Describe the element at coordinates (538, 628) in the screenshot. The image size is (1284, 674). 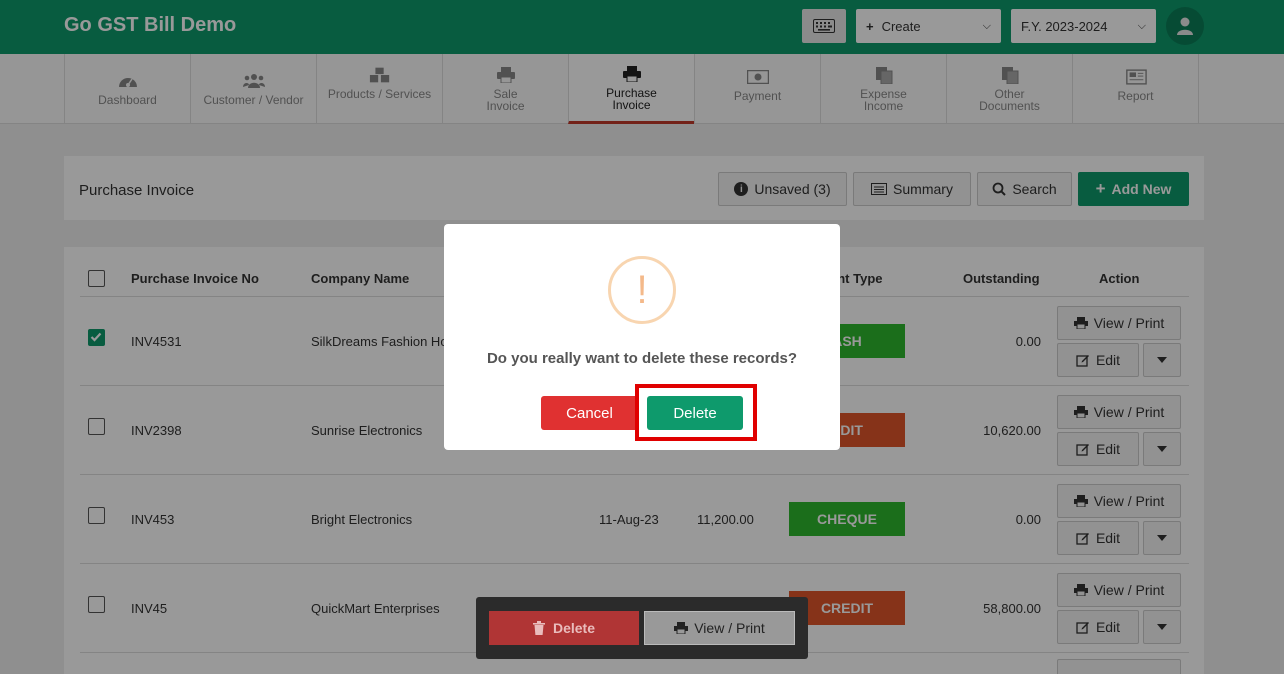
I see `trash-icon` at that location.